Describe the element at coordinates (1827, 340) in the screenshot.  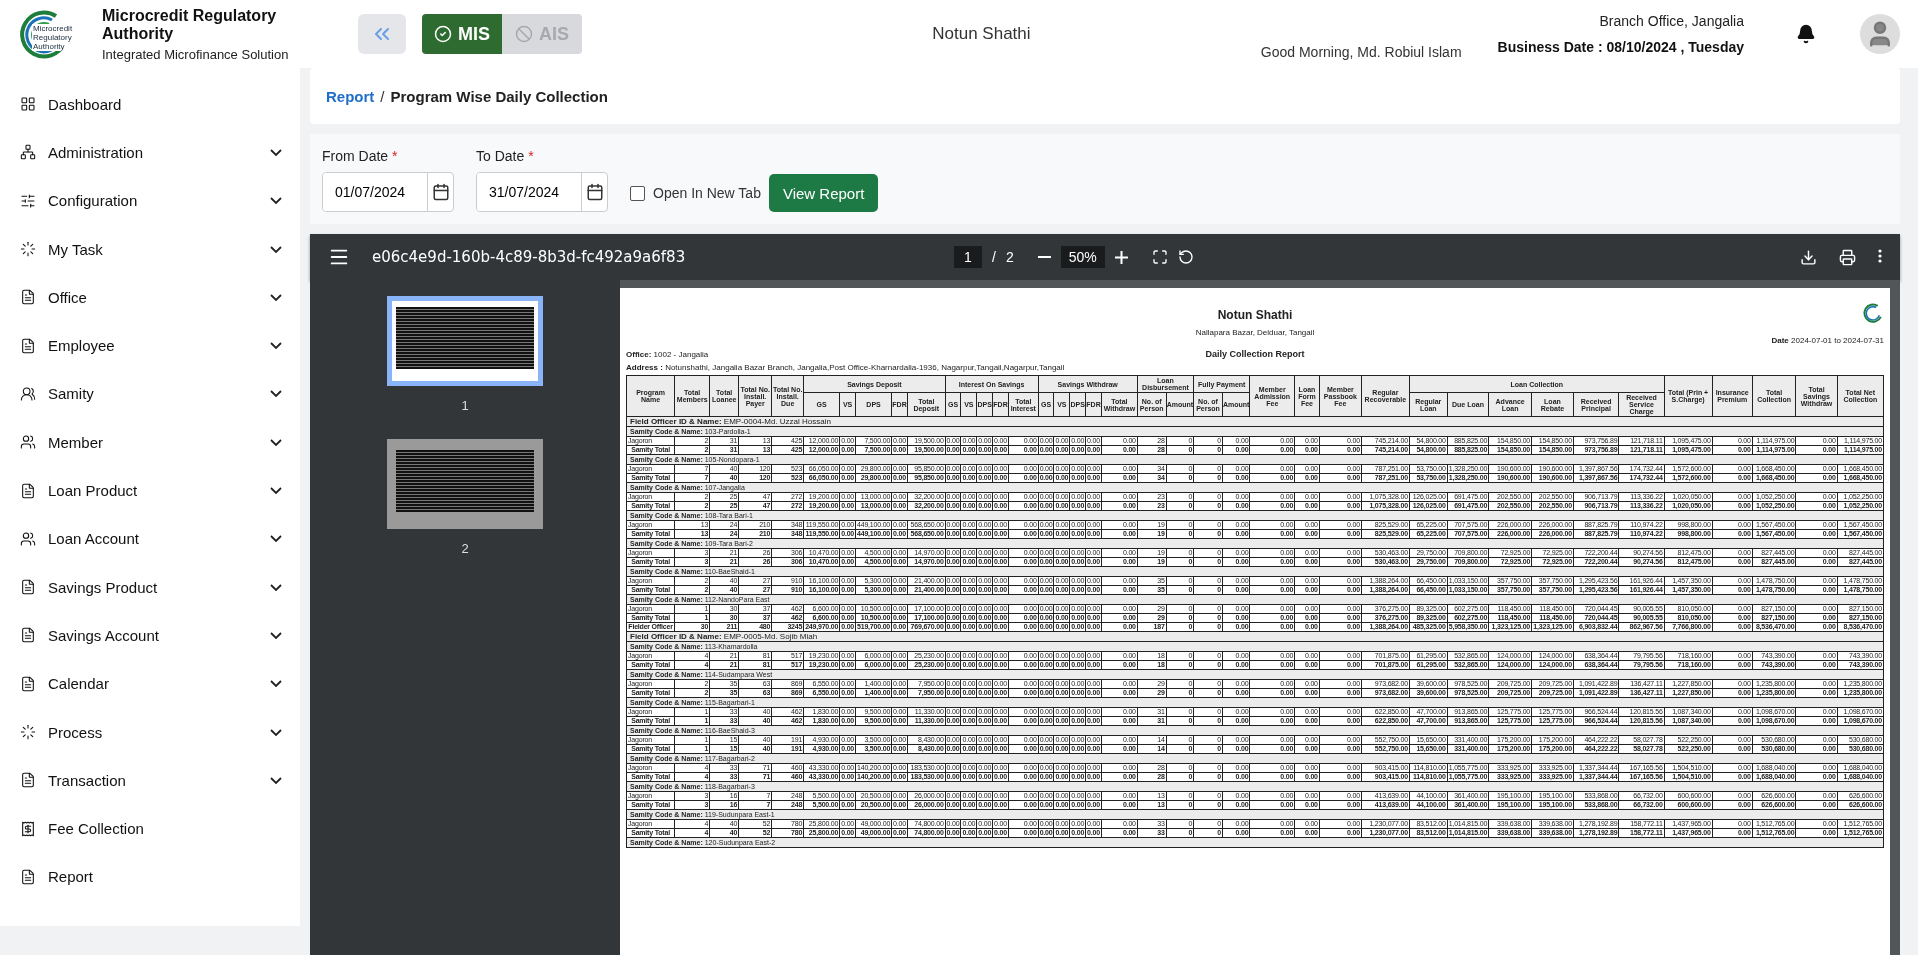
I see `date-range-text: Date 2024-07-01 to 2024-07-31` at that location.